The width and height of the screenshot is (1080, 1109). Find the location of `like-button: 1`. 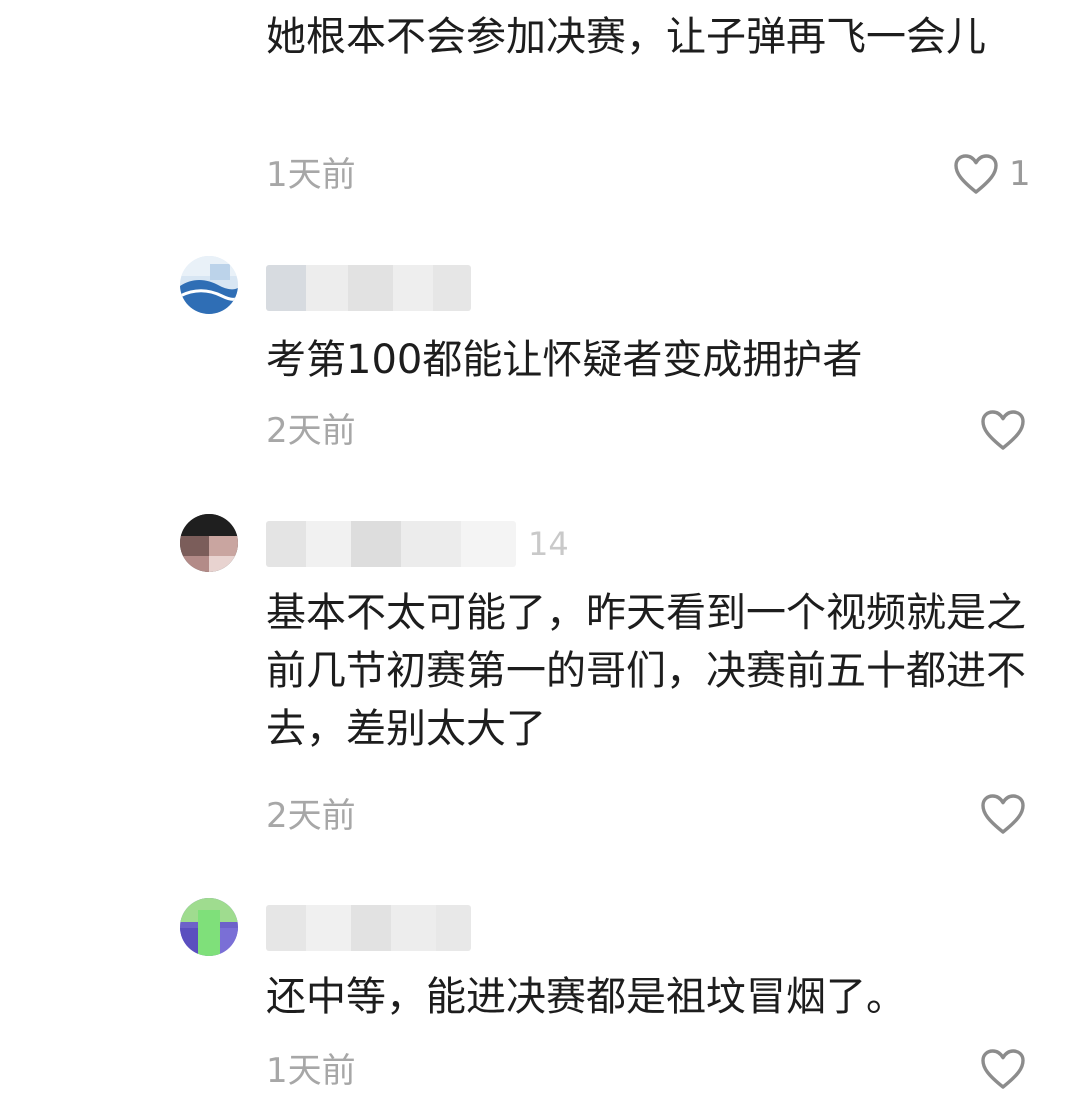

like-button: 1 is located at coordinates (992, 174).